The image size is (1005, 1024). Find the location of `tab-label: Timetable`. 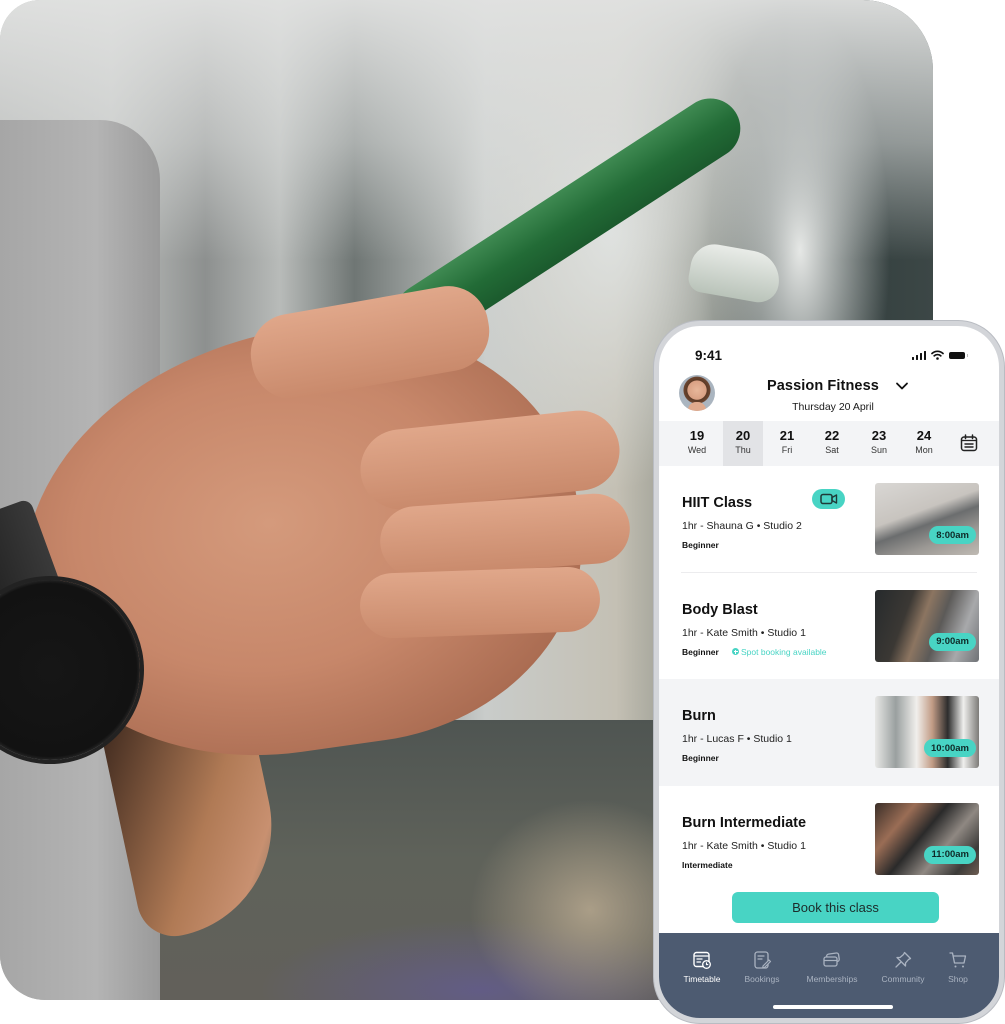

tab-label: Timetable is located at coordinates (702, 979).